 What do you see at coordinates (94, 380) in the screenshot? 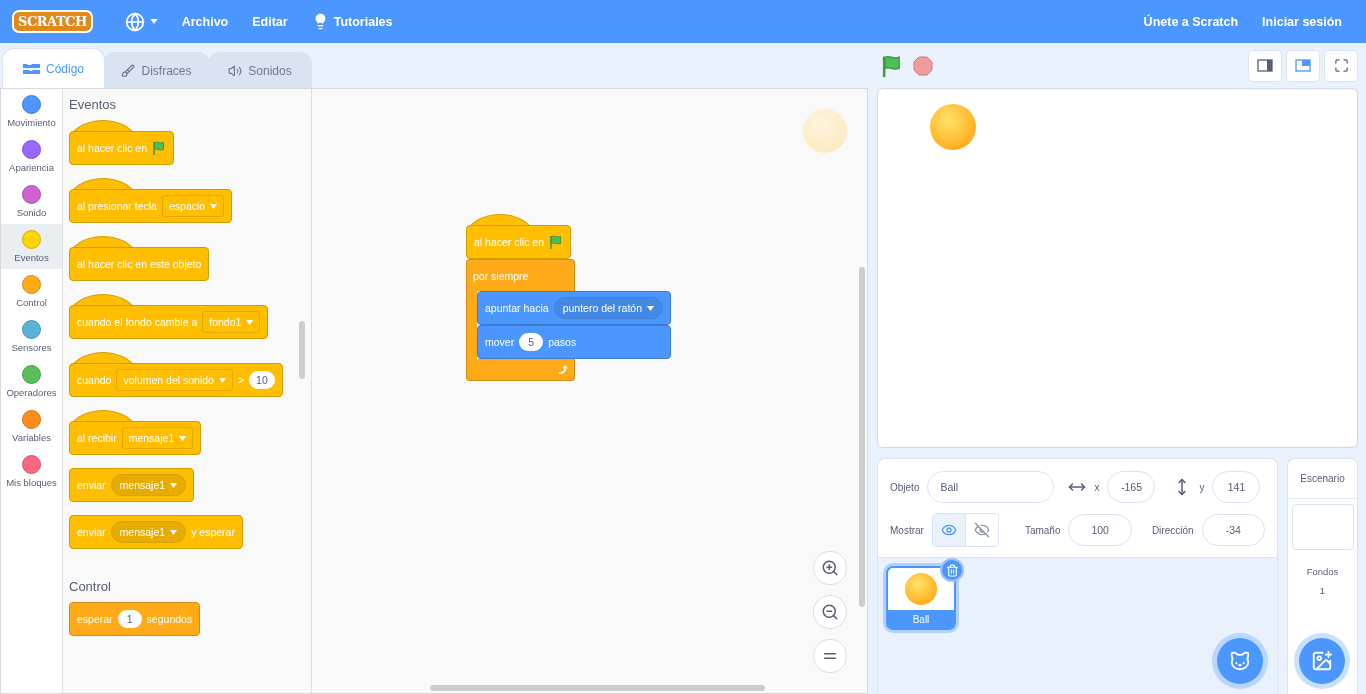
I see `block-label: cuando` at bounding box center [94, 380].